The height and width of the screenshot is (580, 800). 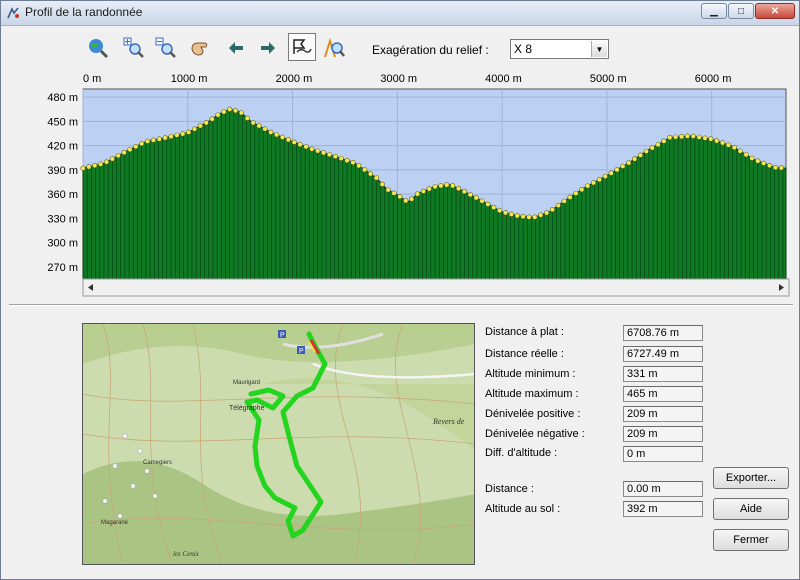 I want to click on help-button: Aide, so click(x=751, y=509).